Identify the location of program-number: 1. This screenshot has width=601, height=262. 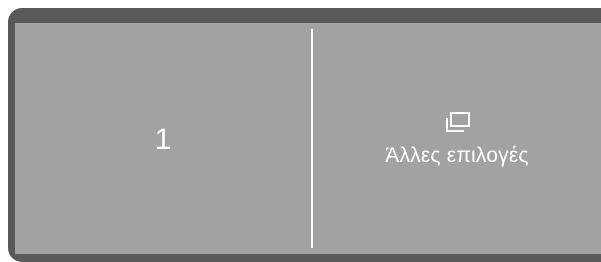
(163, 139).